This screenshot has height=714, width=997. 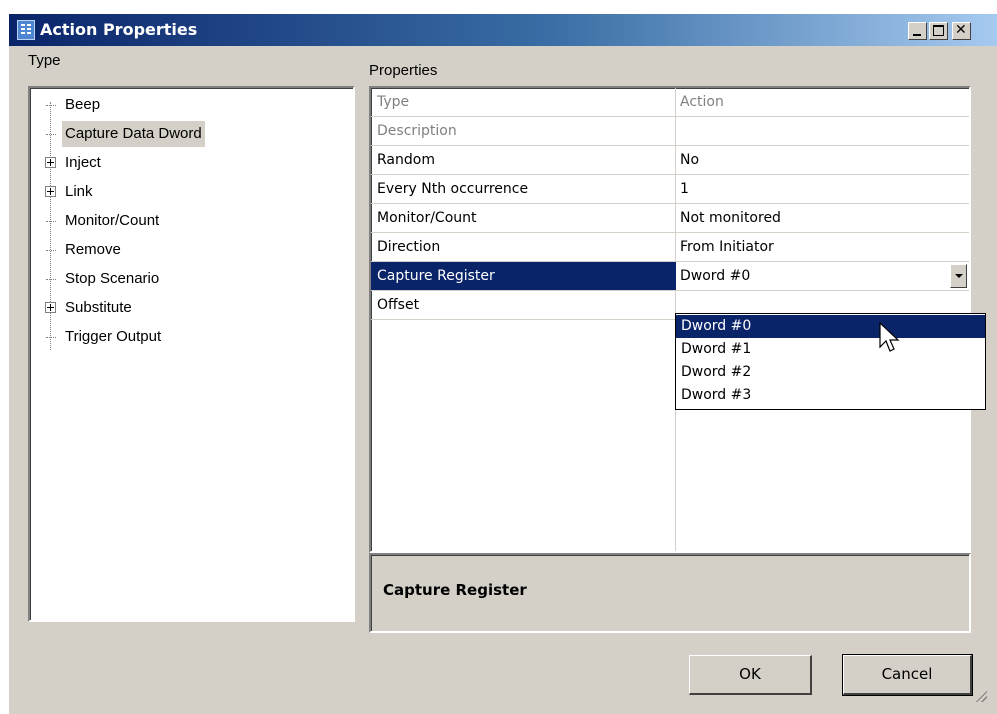 What do you see at coordinates (938, 31) in the screenshot?
I see `maximize-button` at bounding box center [938, 31].